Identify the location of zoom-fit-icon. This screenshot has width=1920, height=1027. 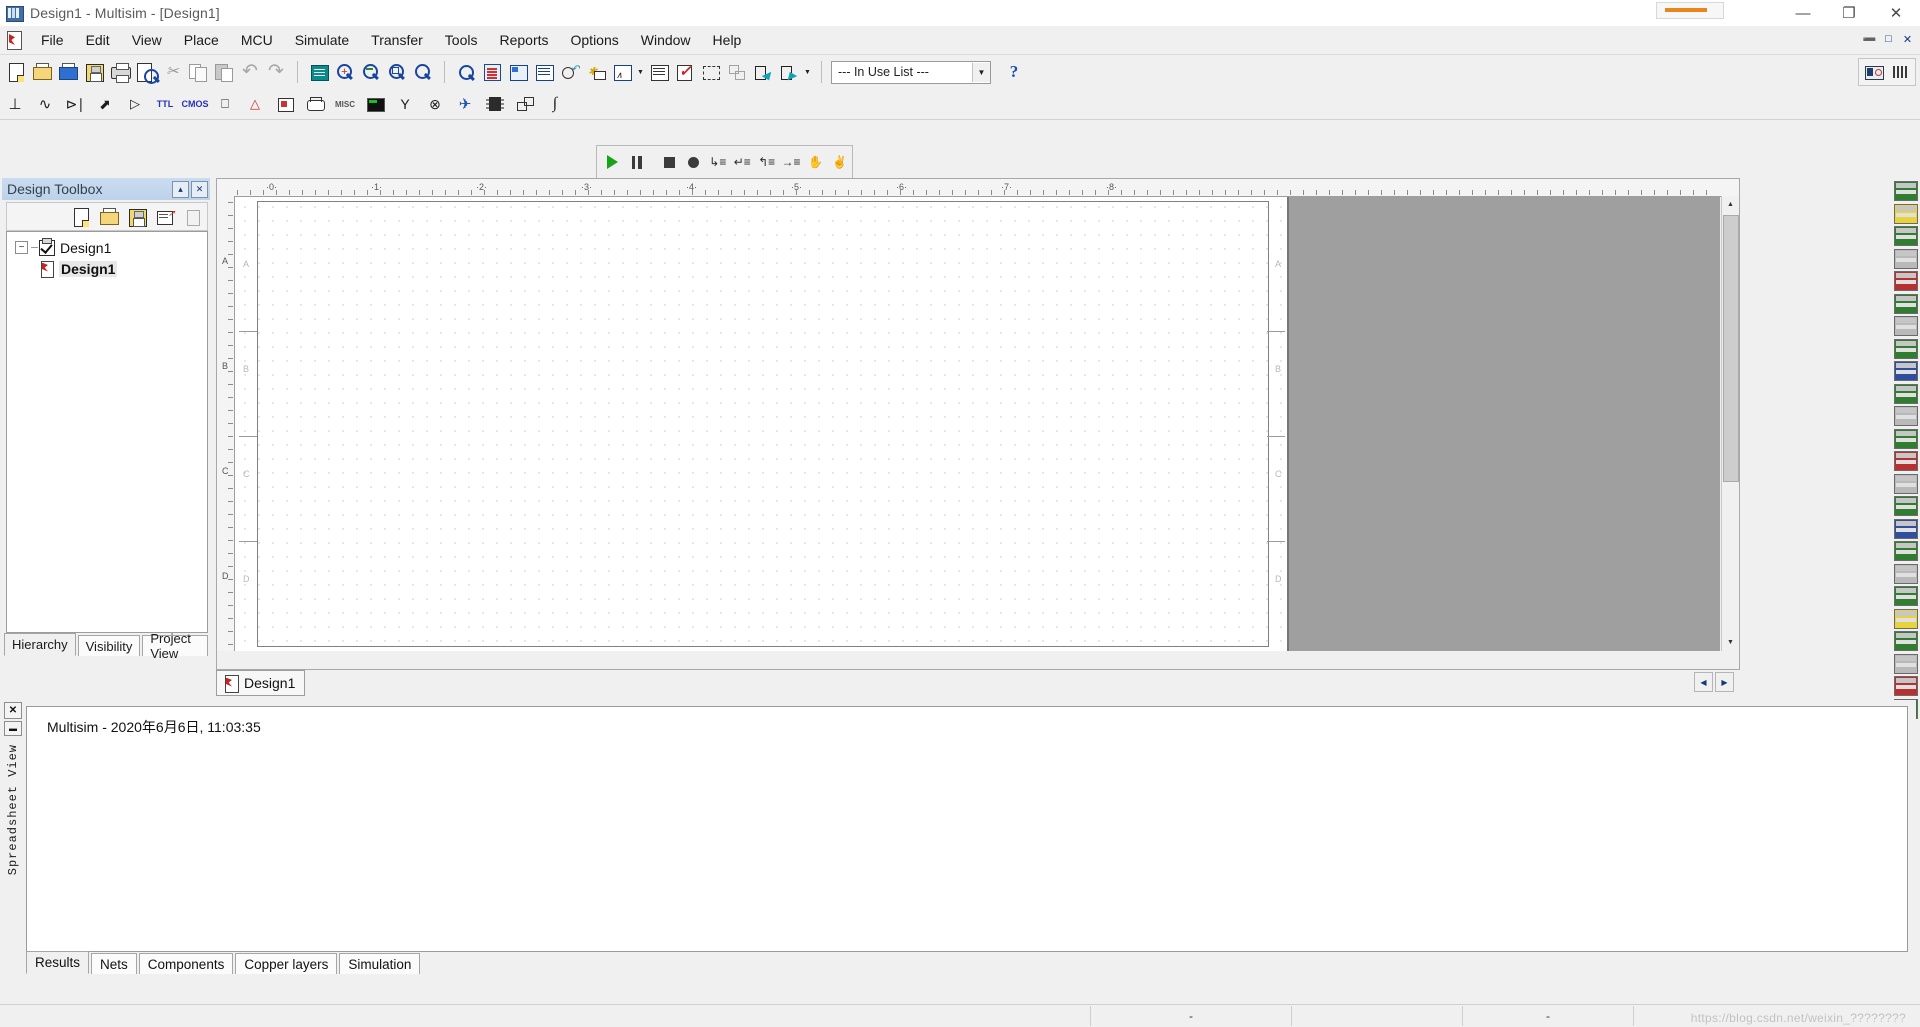
(423, 72).